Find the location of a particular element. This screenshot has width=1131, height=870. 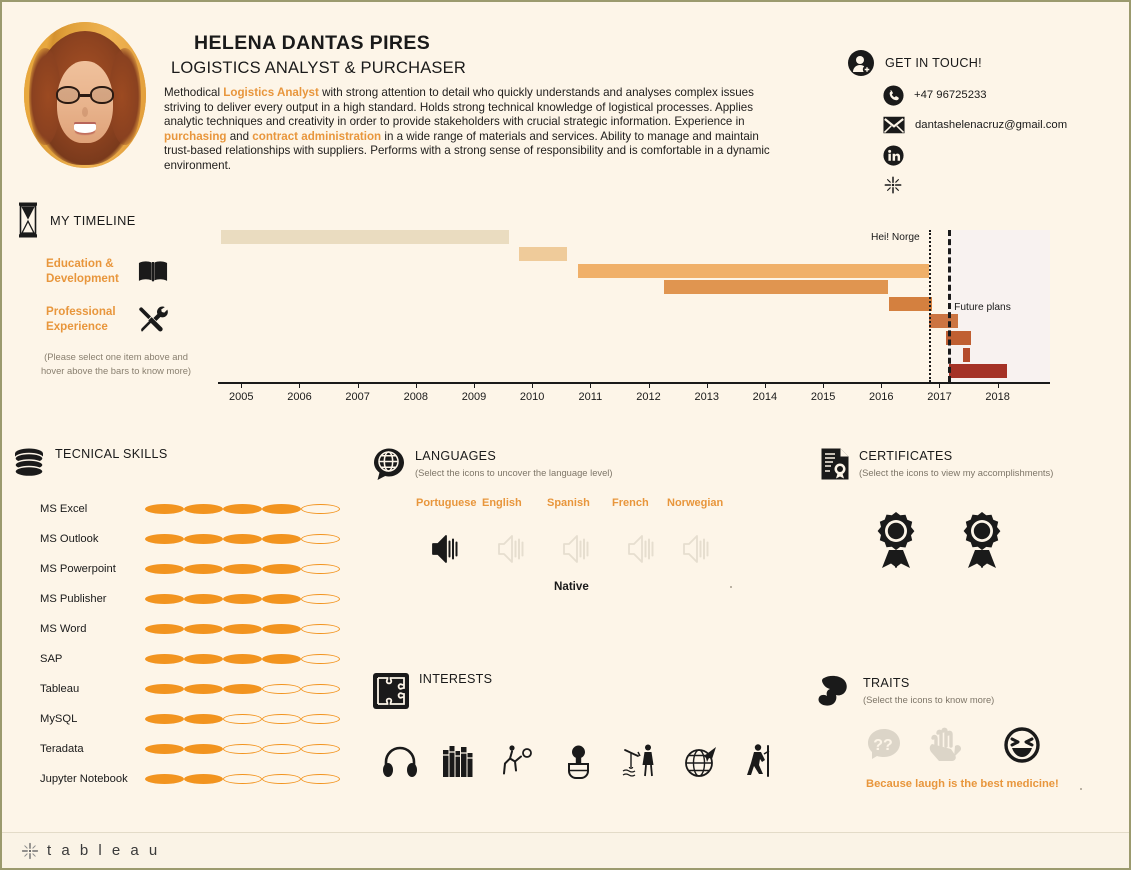

language-name: Portuguese is located at coordinates (446, 503).